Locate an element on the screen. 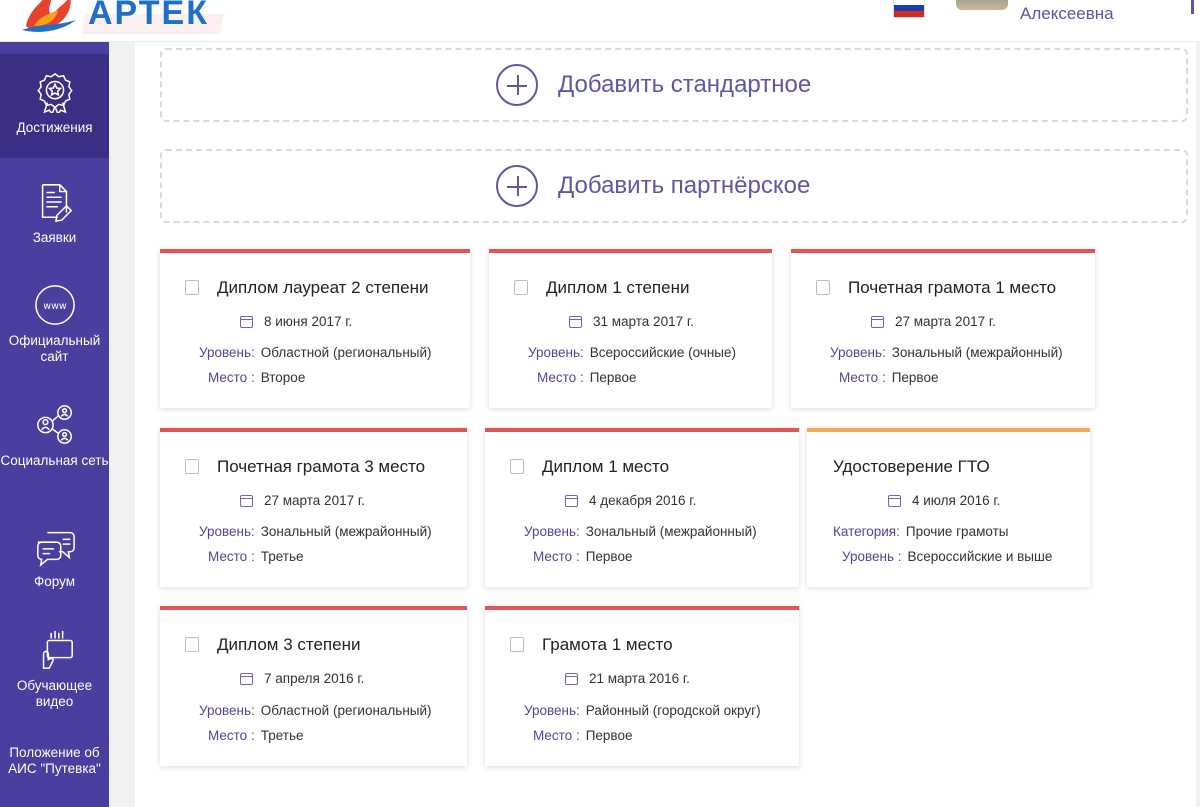  card-date: 4 декабря 2016 г. is located at coordinates (630, 500).